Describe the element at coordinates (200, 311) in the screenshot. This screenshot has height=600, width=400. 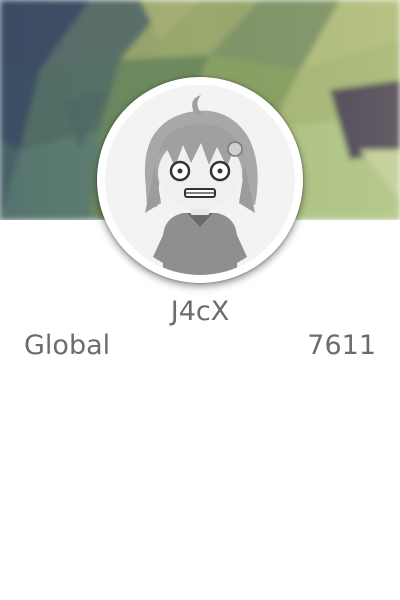
I see `username: J4cX` at that location.